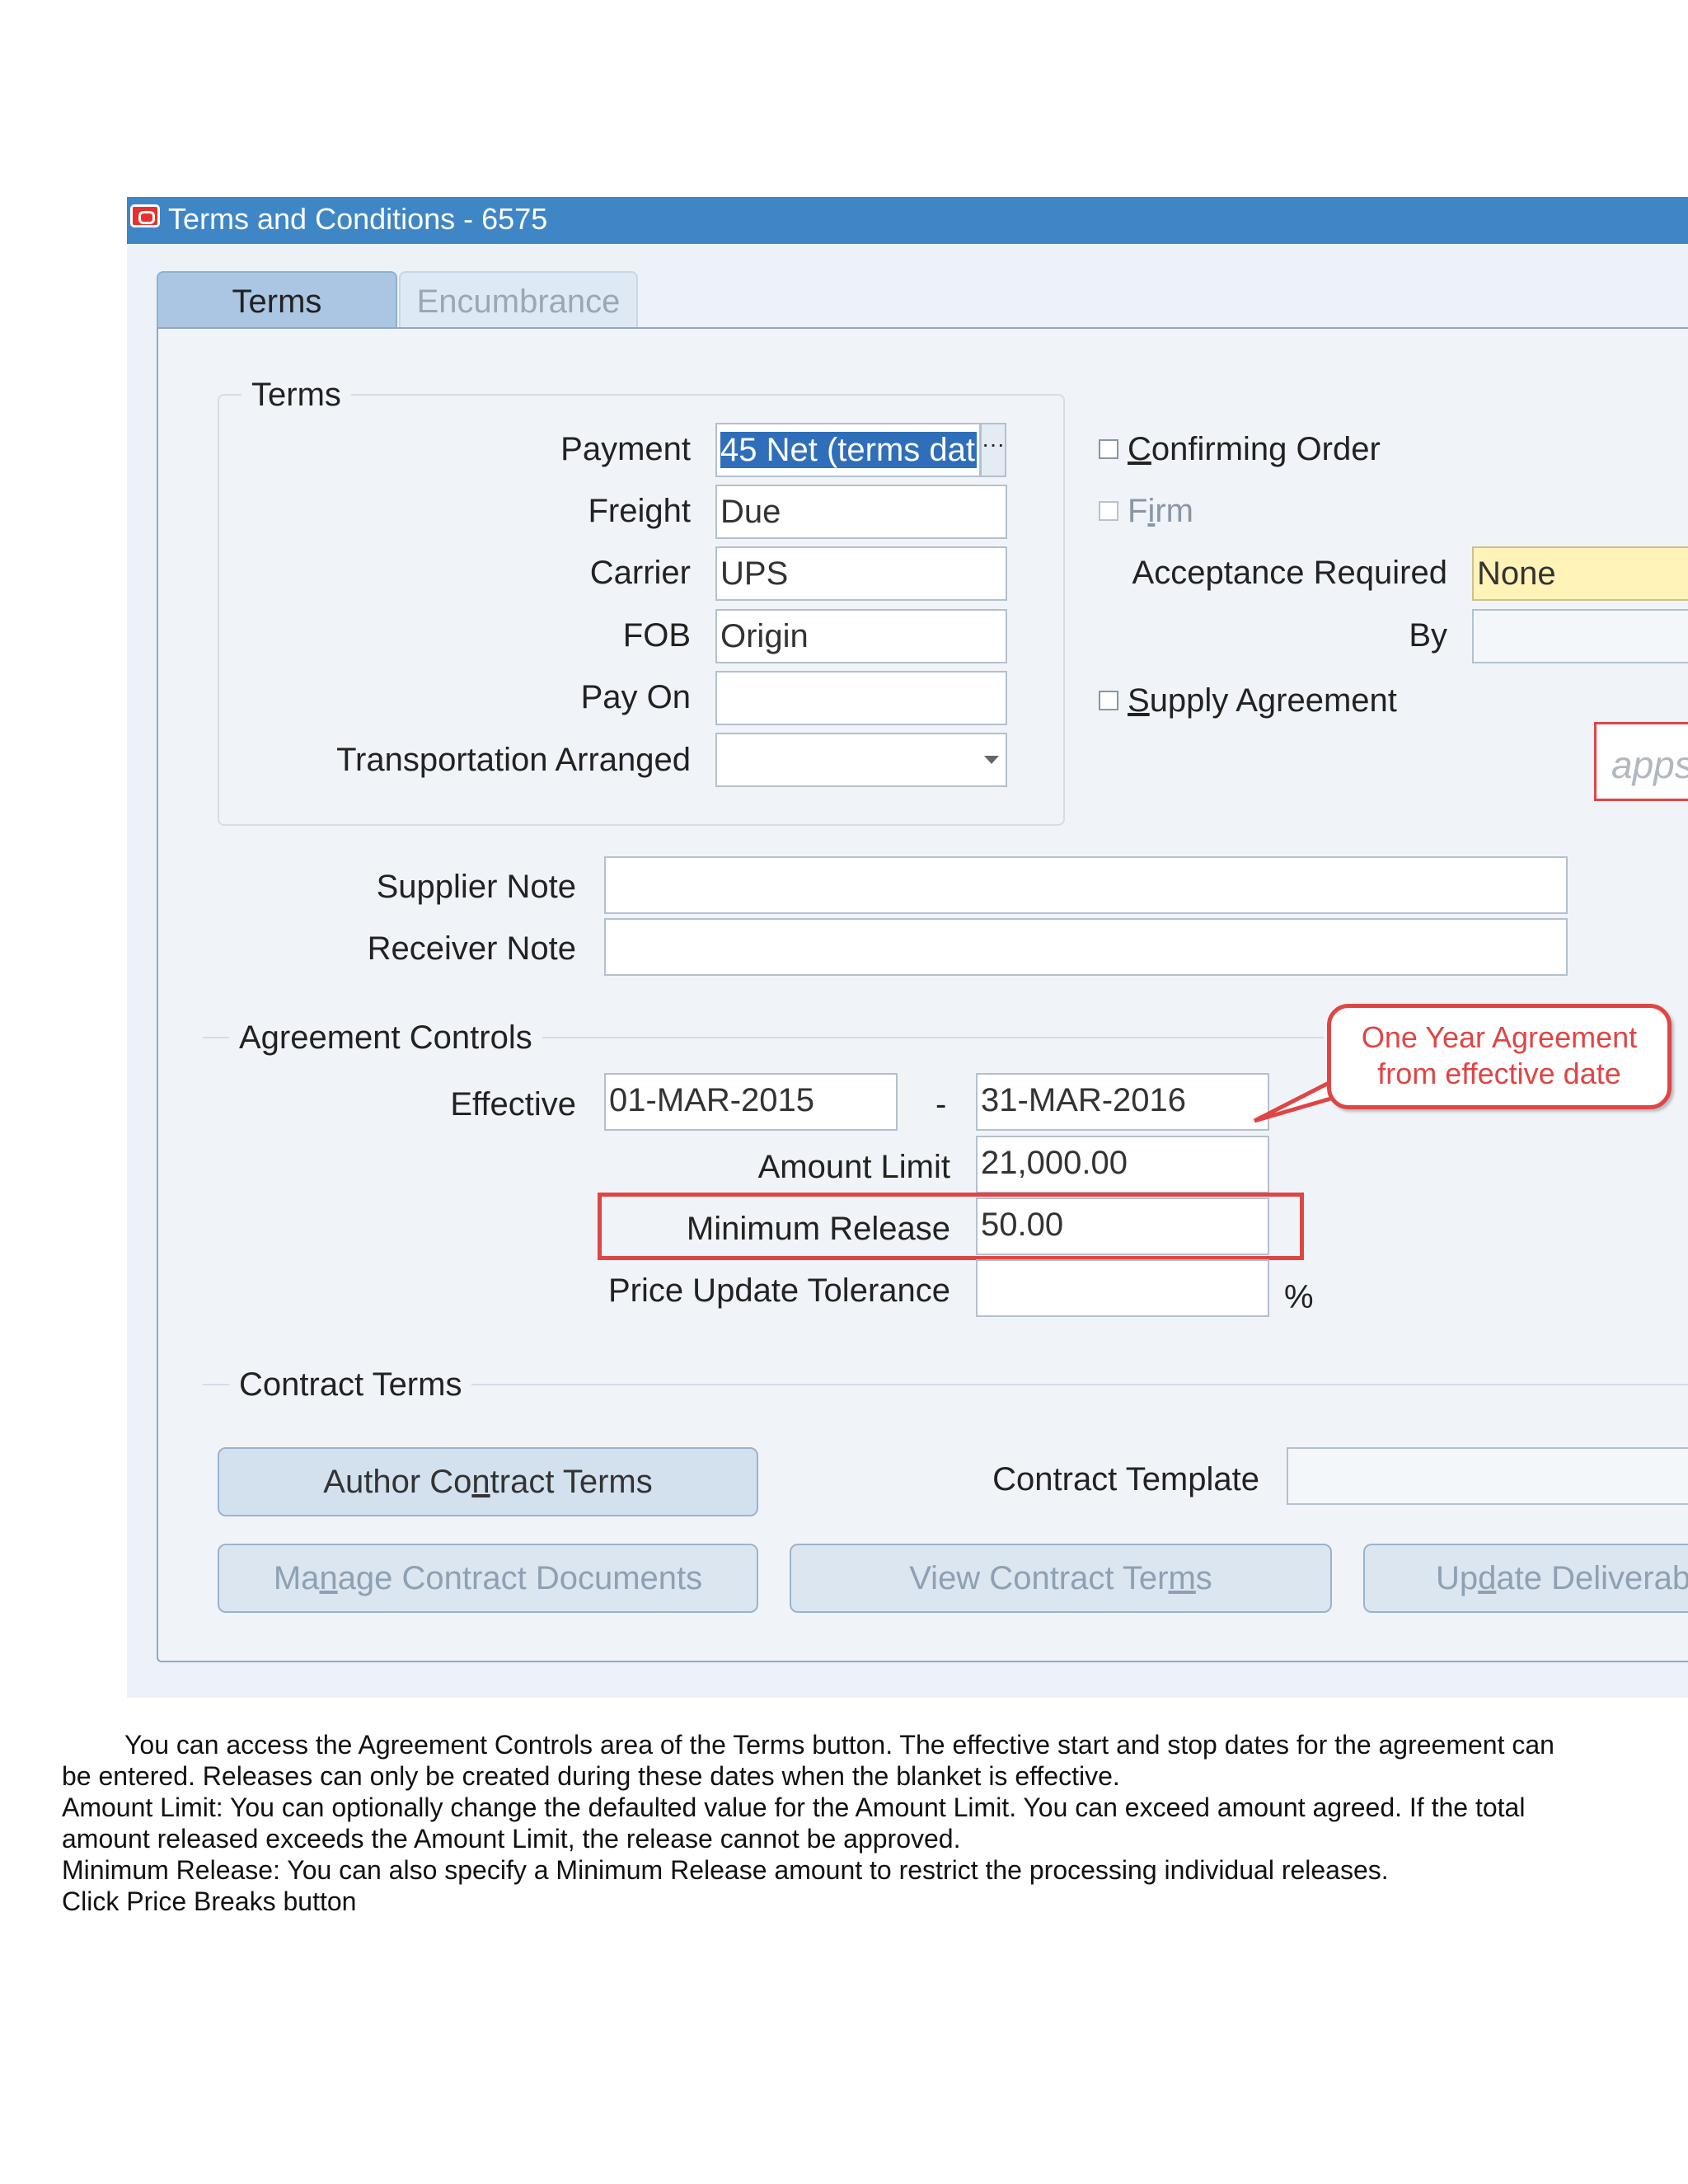 Image resolution: width=1688 pixels, height=2184 pixels. I want to click on payment-field: 45 Net (terms dat, so click(848, 450).